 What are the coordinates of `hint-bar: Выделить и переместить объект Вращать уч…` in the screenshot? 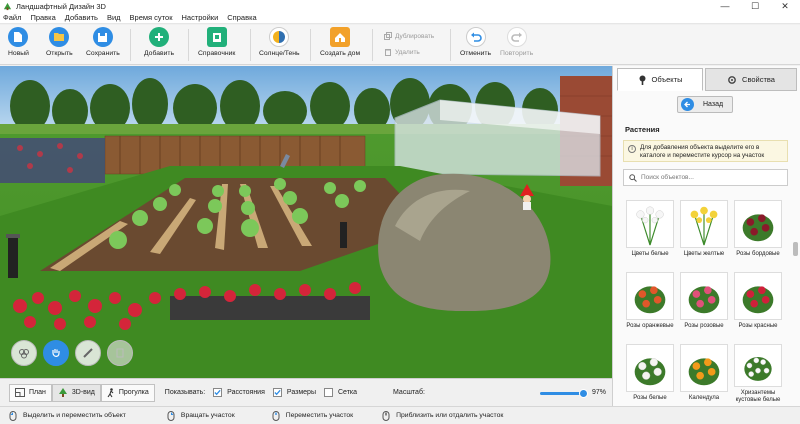 It's located at (400, 415).